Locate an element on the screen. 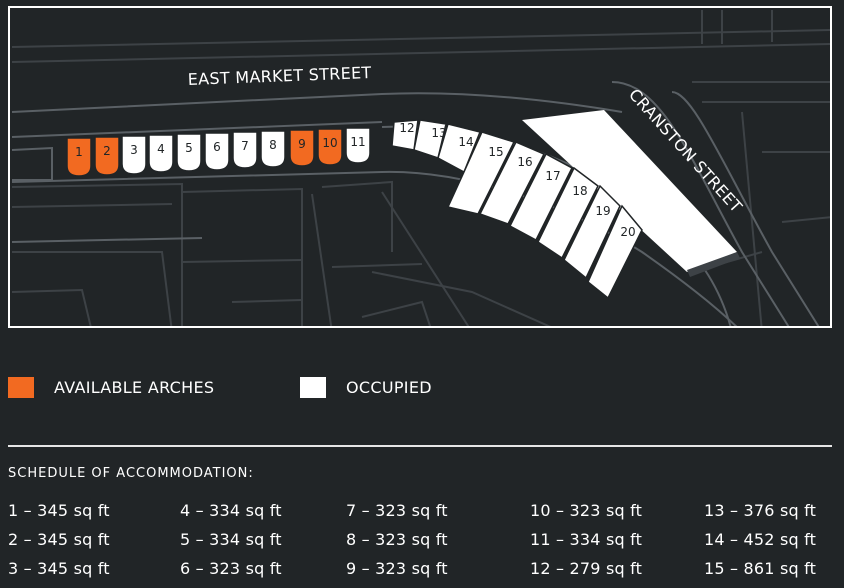 The image size is (844, 588). schedule-item: 7 – 323 sq ft is located at coordinates (397, 510).